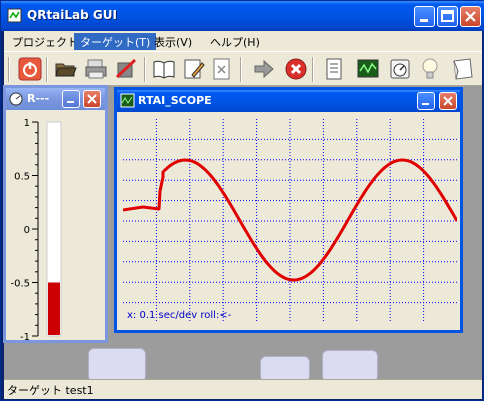 The height and width of the screenshot is (401, 484). What do you see at coordinates (38, 98) in the screenshot?
I see `meter-window-title: R---` at bounding box center [38, 98].